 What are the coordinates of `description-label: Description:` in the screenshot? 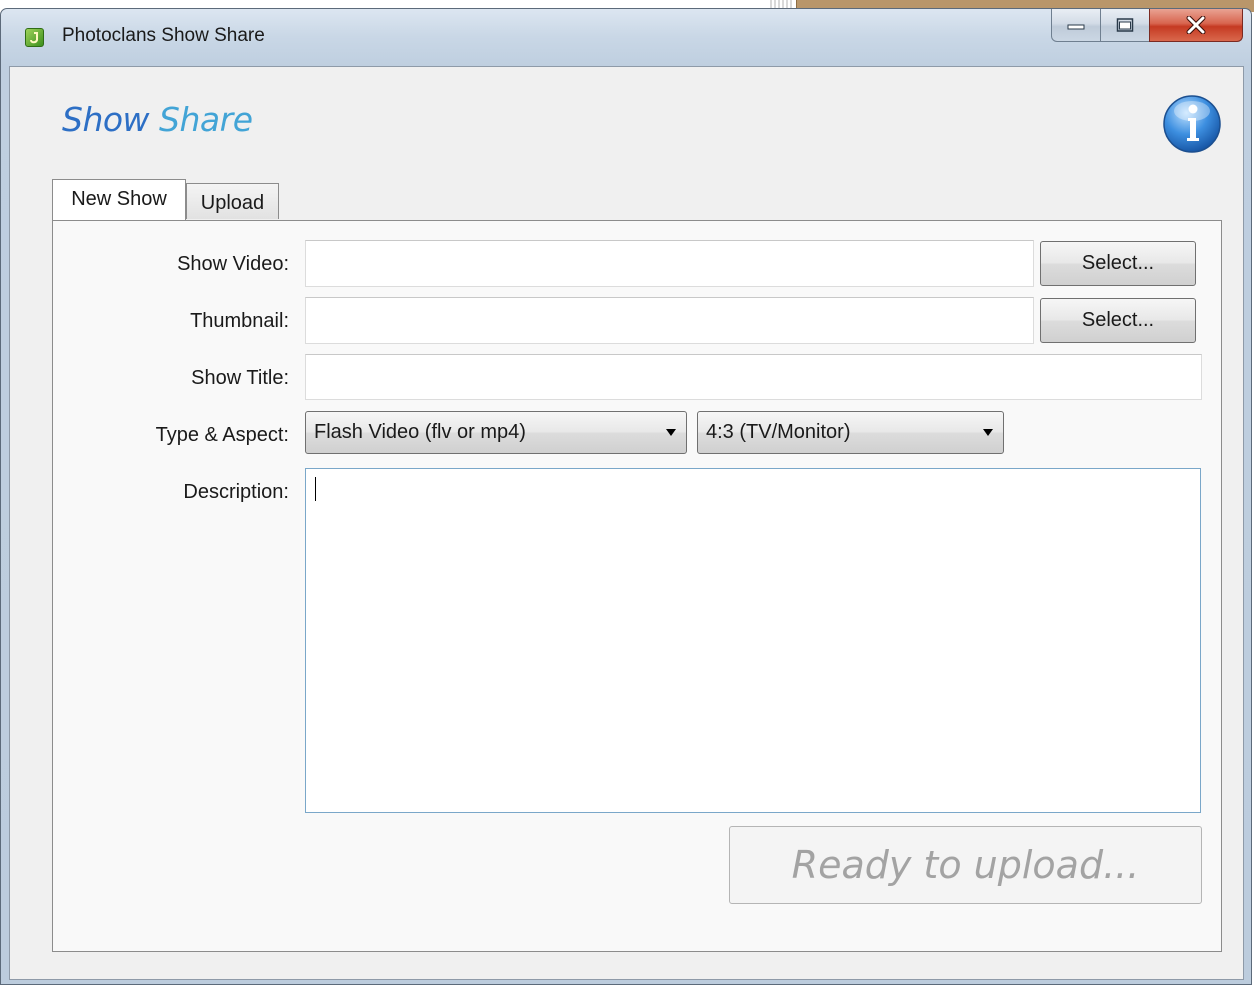 It's located at (236, 492).